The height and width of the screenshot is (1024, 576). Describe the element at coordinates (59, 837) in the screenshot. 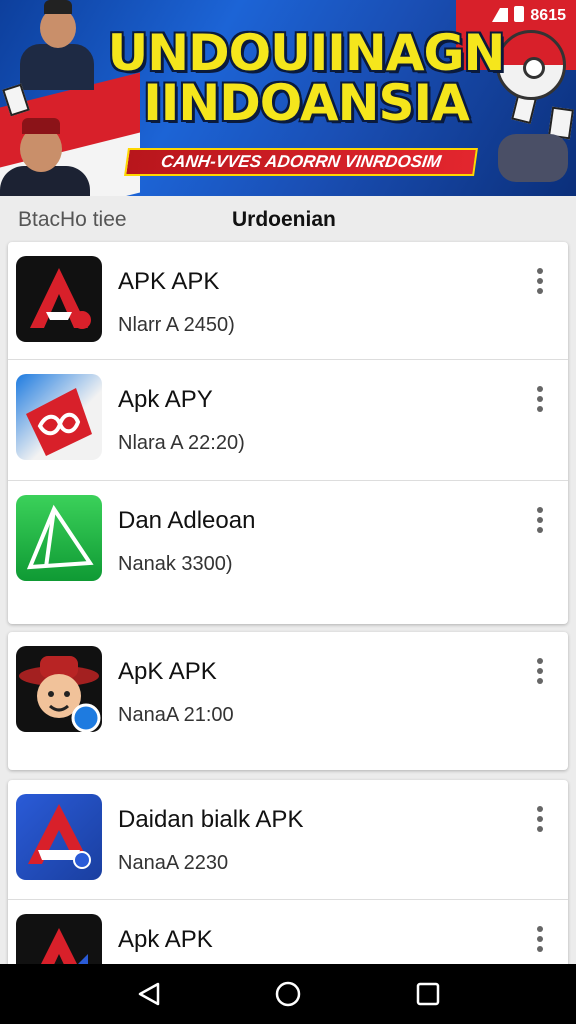

I see `blue-a-logo-icon` at that location.